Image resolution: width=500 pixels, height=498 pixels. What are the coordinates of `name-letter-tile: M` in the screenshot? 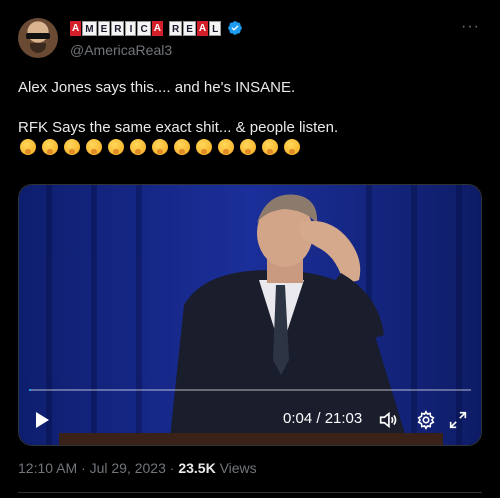 It's located at (89, 28).